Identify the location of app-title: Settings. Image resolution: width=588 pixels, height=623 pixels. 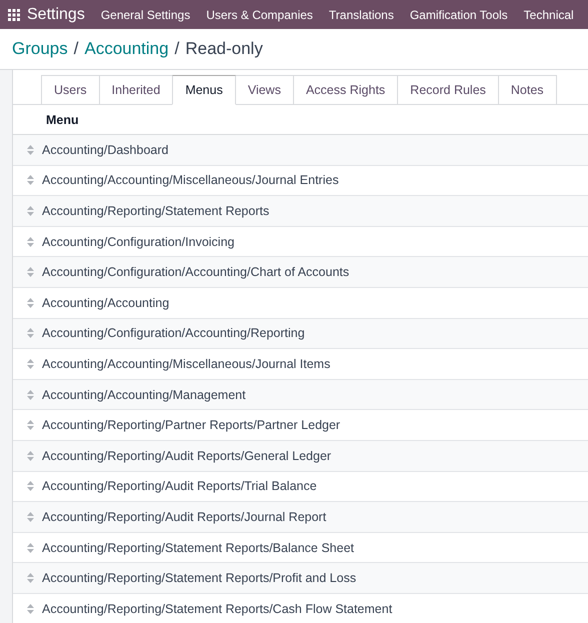
(56, 15).